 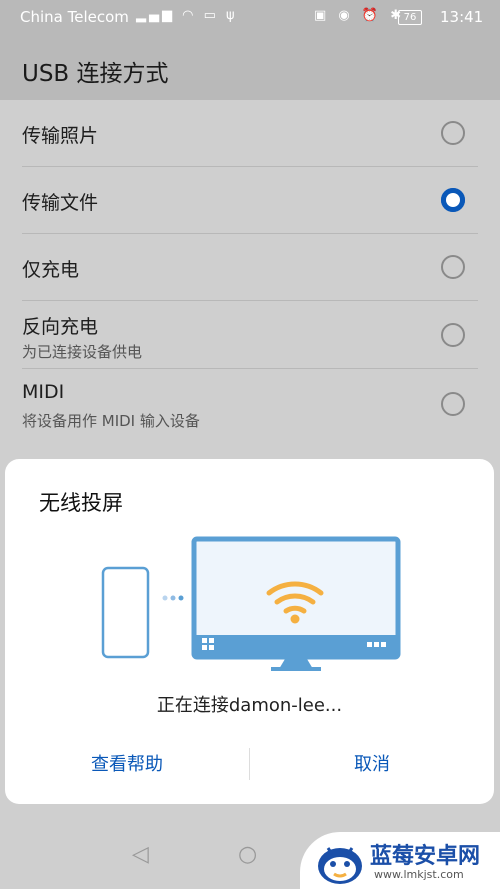 What do you see at coordinates (340, 865) in the screenshot?
I see `android-logo-icon` at bounding box center [340, 865].